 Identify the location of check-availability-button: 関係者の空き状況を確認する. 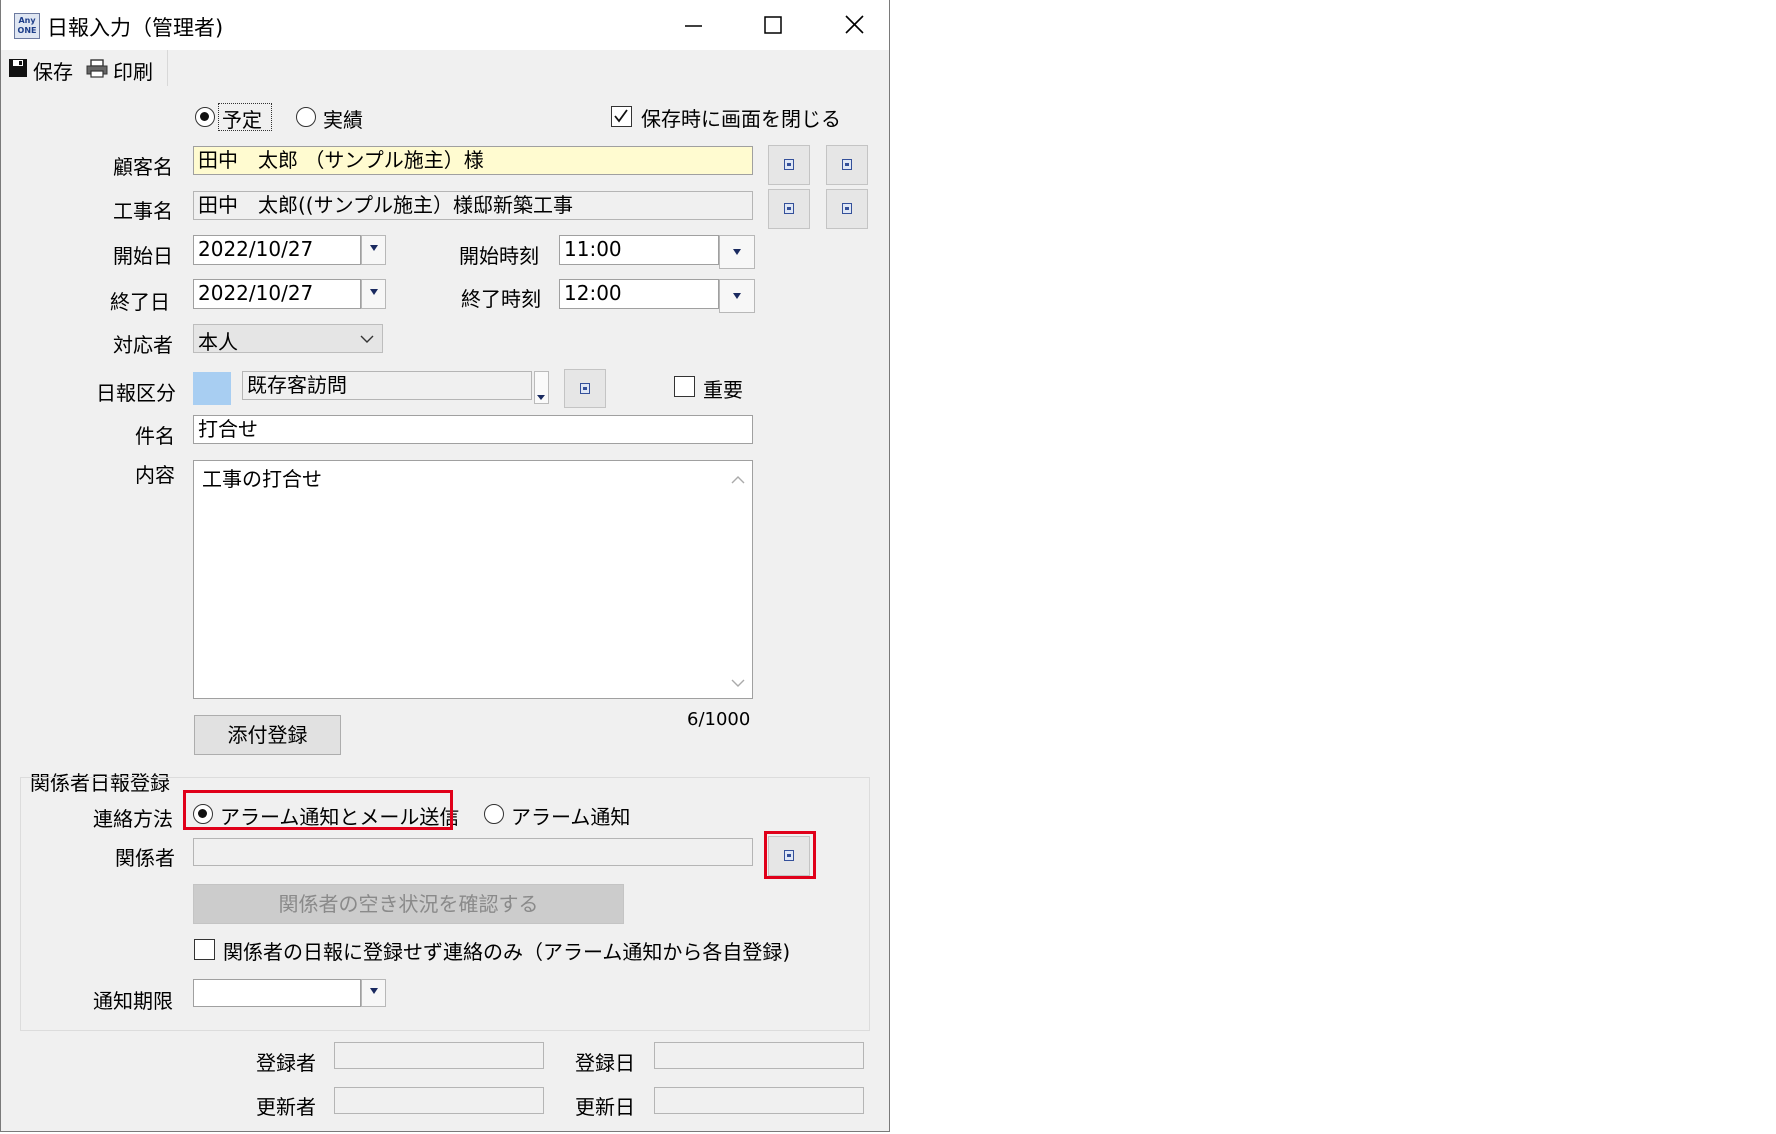
(408, 904).